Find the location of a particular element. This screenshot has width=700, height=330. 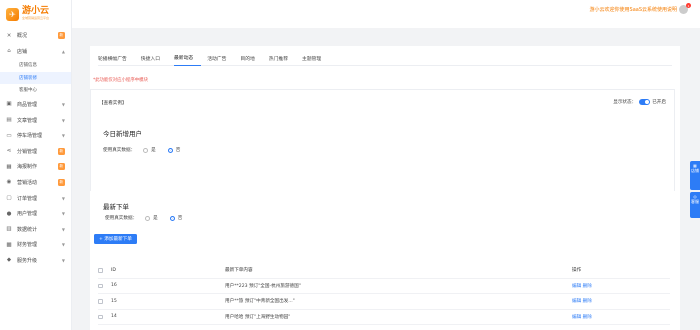

sidebar-item-label: 财务管理 is located at coordinates (27, 245).